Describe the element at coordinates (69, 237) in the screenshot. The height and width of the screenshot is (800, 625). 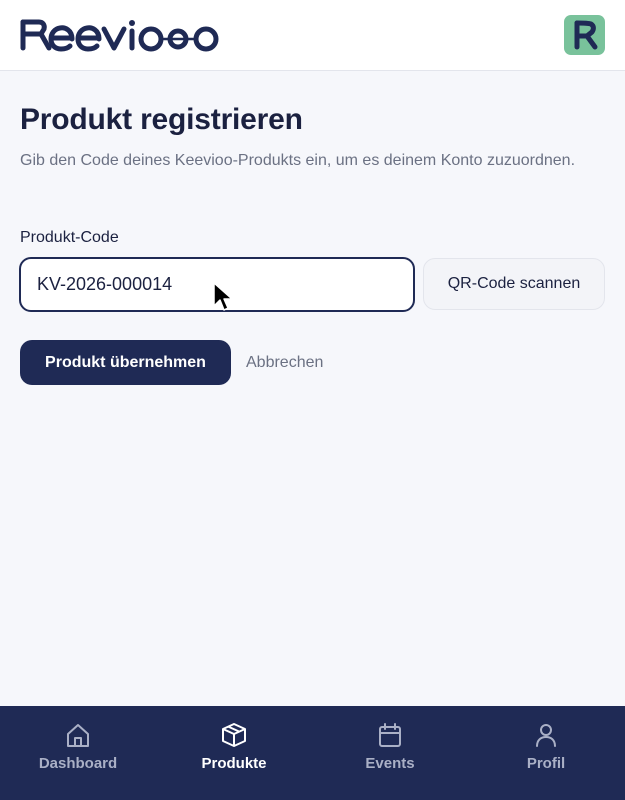
I see `code-field-label: Produkt-Code` at that location.